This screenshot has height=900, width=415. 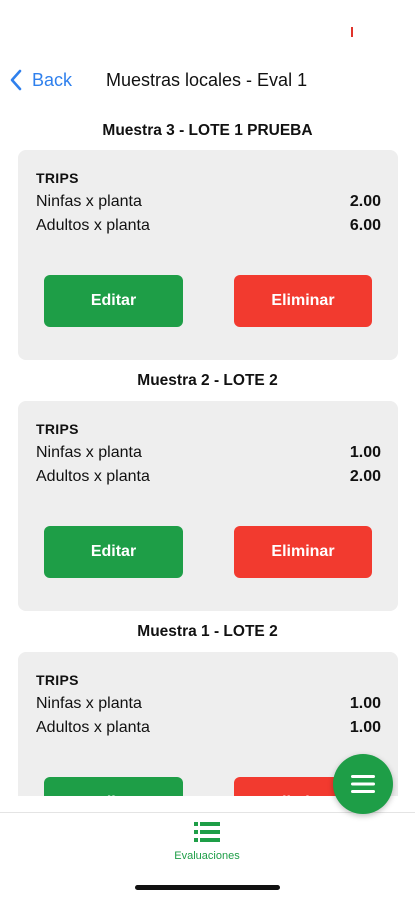 What do you see at coordinates (208, 478) in the screenshot?
I see `metric-row: Adultos x planta 2.00` at bounding box center [208, 478].